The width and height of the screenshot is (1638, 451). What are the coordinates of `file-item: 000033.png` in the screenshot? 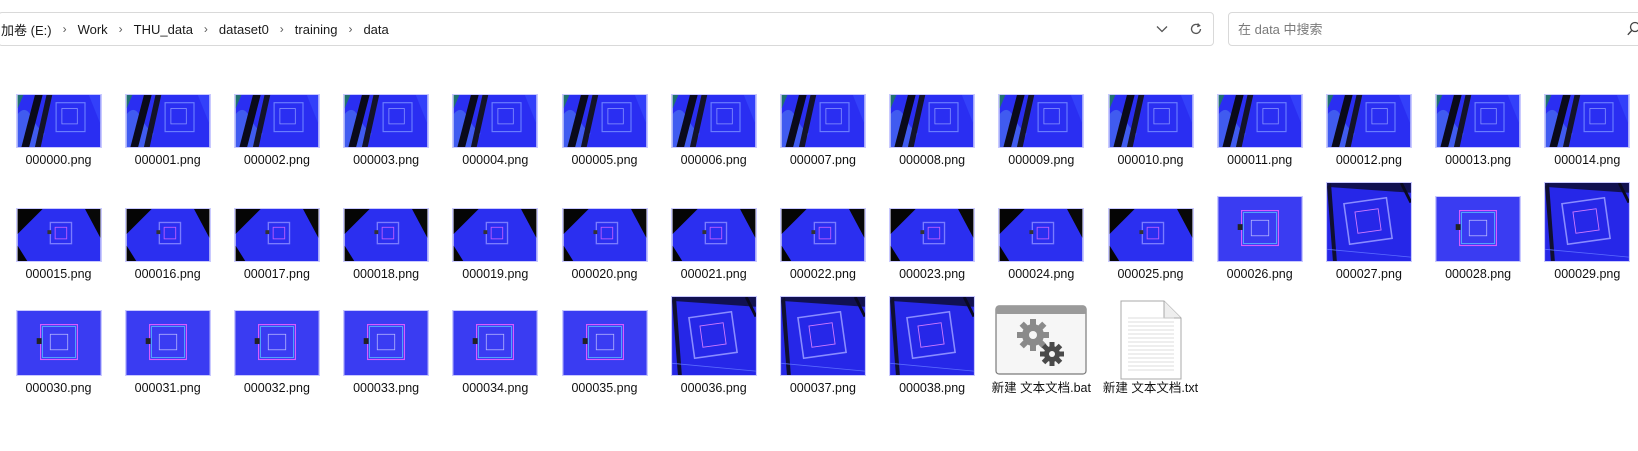 It's located at (386, 346).